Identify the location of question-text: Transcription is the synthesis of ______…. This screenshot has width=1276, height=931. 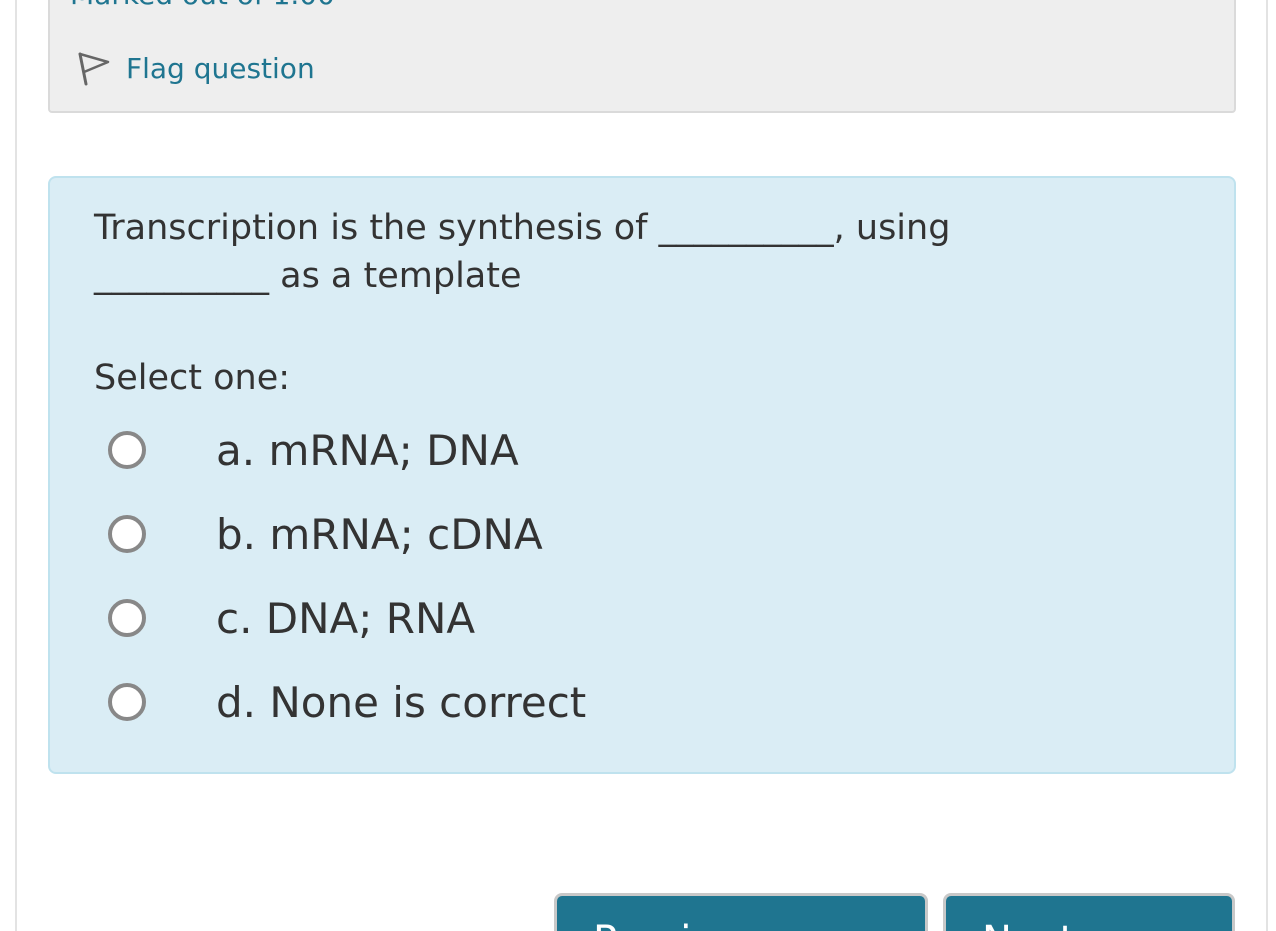
(522, 252).